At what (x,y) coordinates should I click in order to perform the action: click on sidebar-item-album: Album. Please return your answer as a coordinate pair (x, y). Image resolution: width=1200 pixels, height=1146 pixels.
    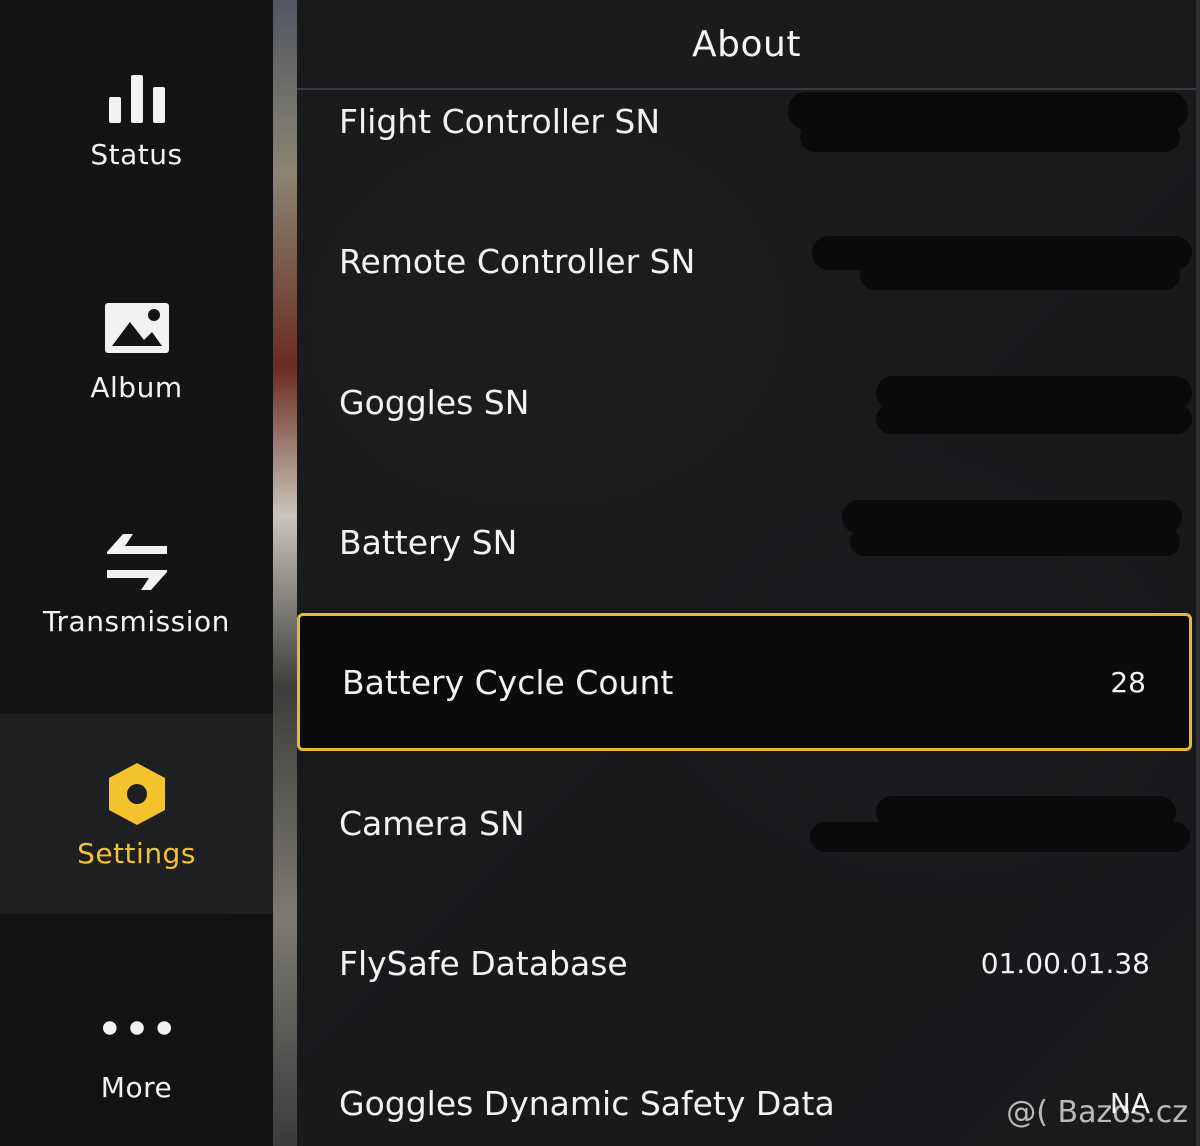
    Looking at the image, I should click on (136, 348).